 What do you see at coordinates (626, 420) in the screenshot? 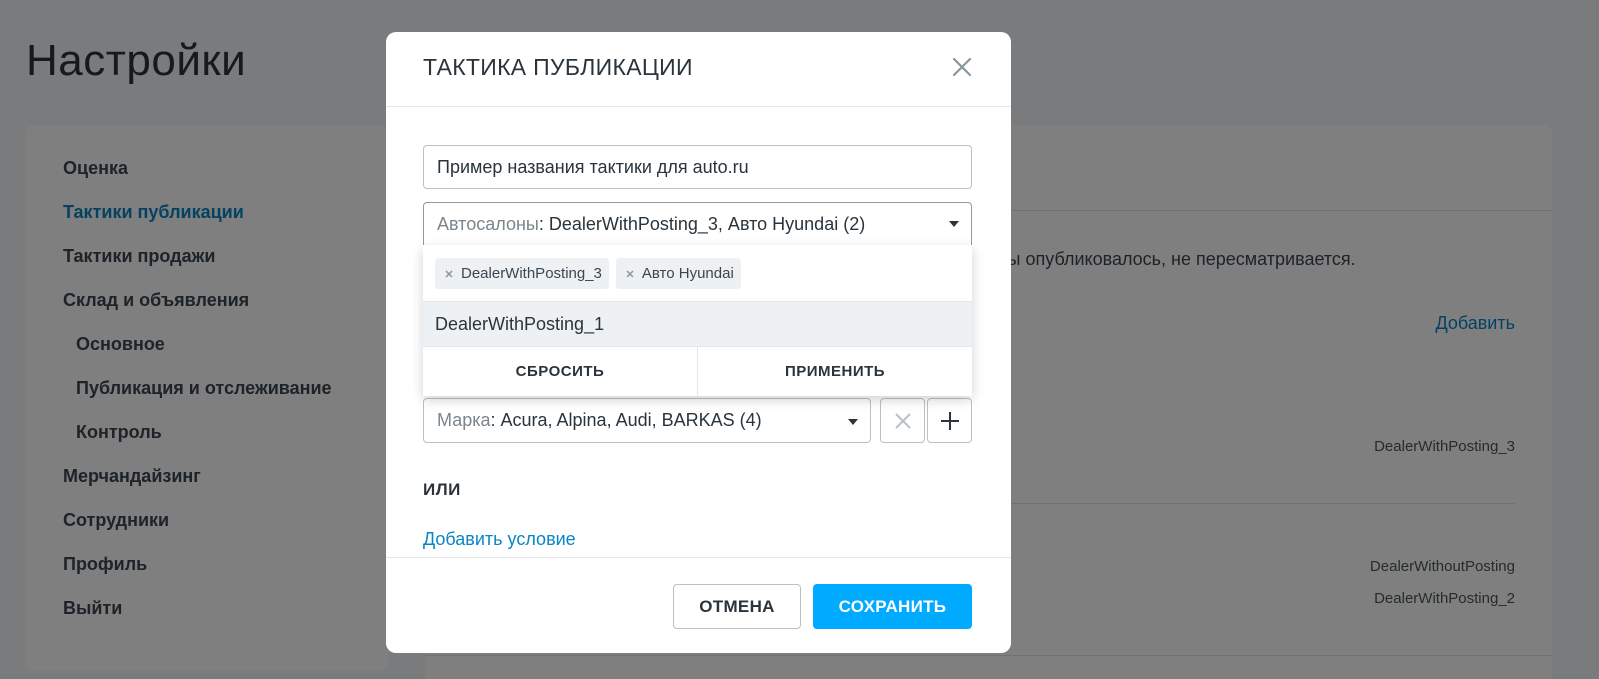
I see `brand-select-value: : Acura, Alpina, Audi, BARKAS (4)` at bounding box center [626, 420].